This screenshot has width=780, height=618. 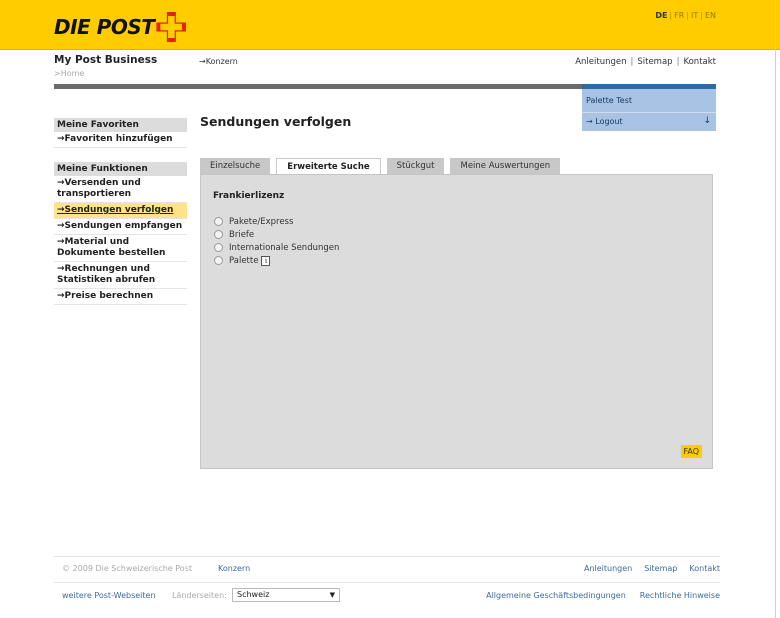 What do you see at coordinates (199, 595) in the screenshot?
I see `country-label: Länderseiten:` at bounding box center [199, 595].